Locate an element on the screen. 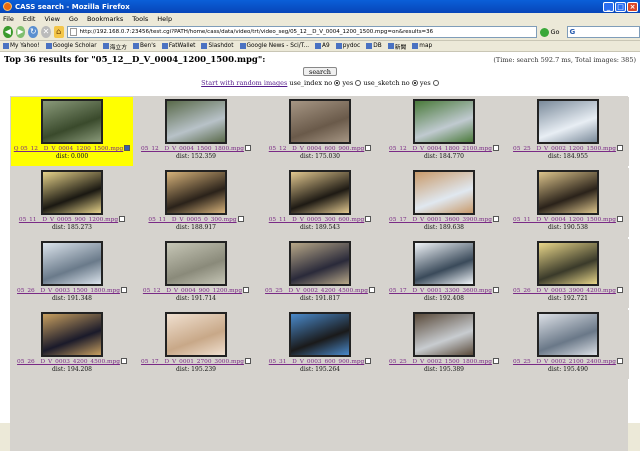  result-filename-link: 05_26__D_V_0003_3900_4200.mpg is located at coordinates (564, 291).